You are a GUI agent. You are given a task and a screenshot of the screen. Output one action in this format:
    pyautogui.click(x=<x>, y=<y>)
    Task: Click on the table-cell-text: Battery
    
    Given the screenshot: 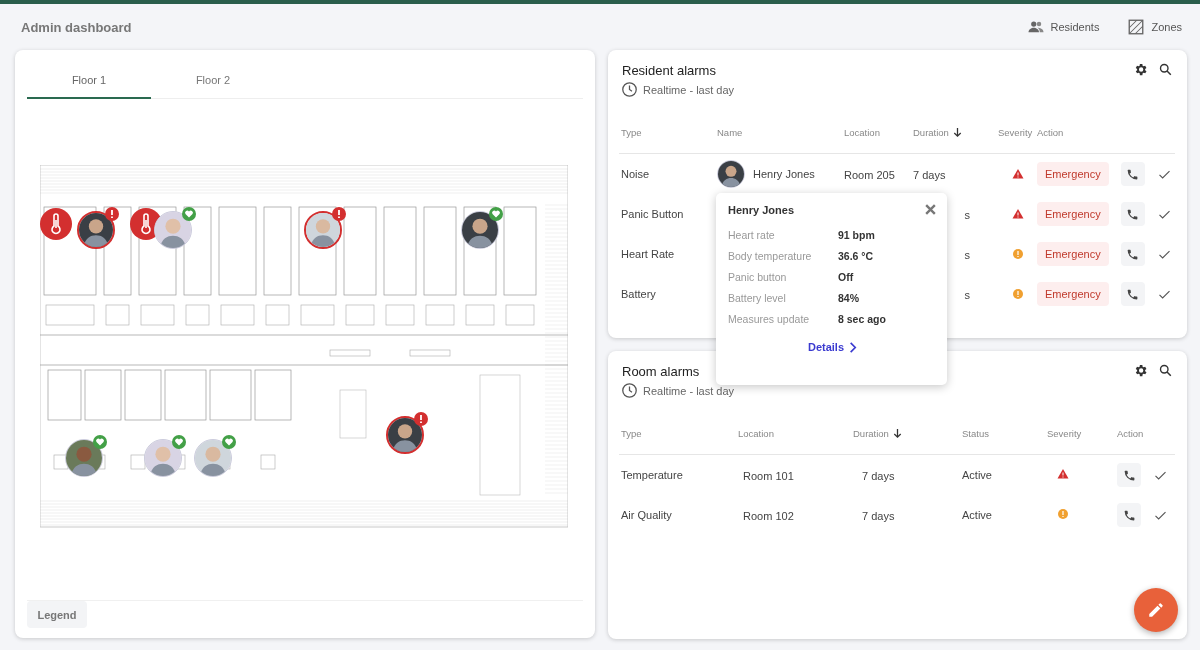 What is the action you would take?
    pyautogui.click(x=639, y=294)
    